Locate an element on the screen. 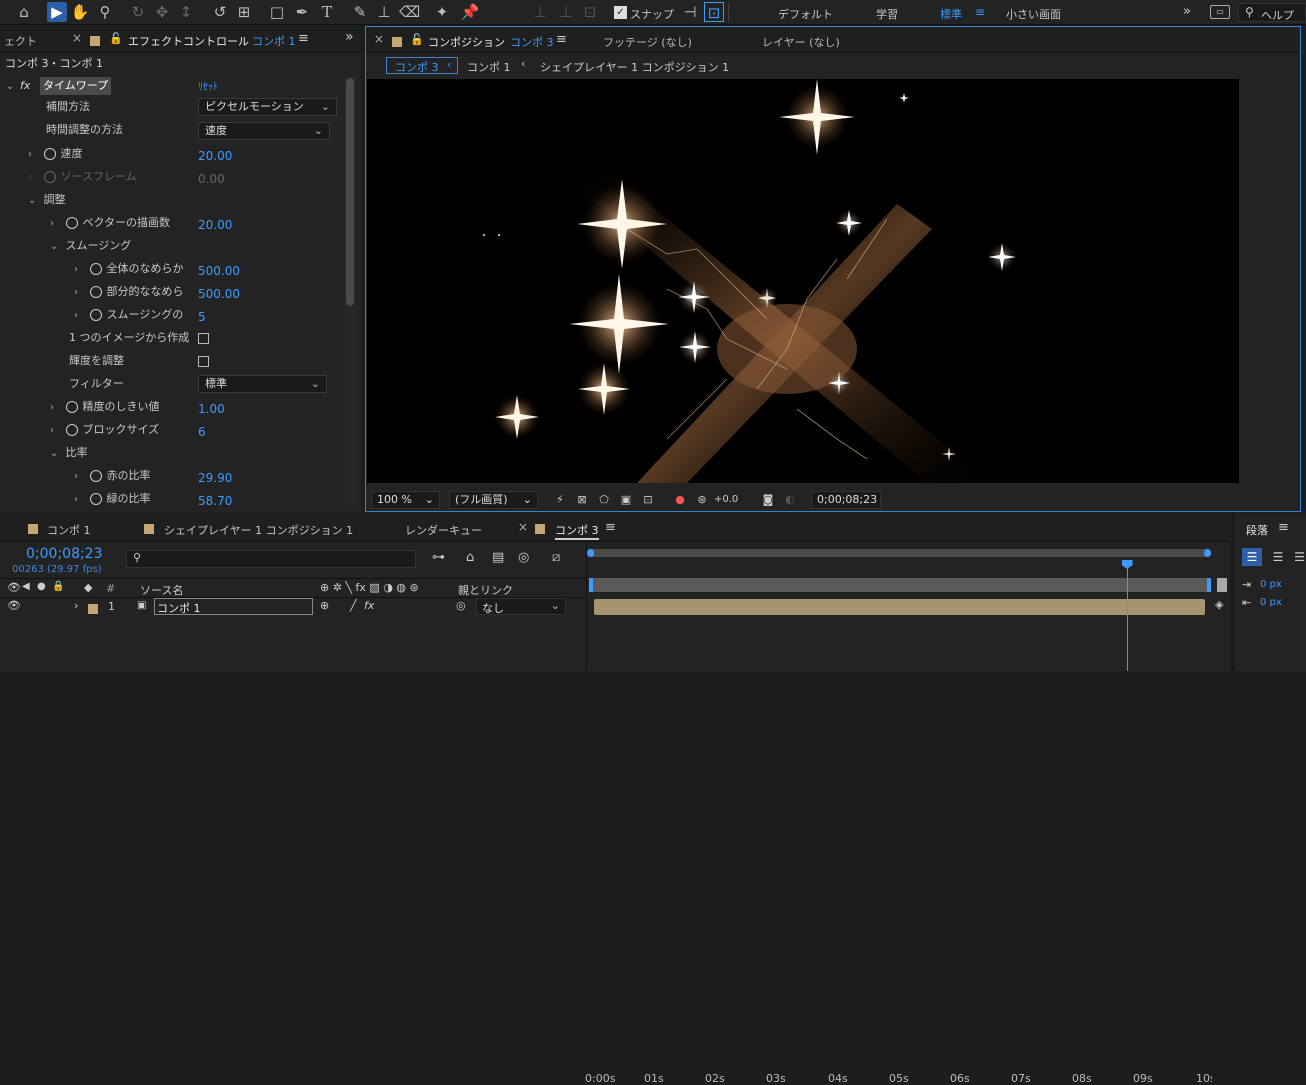 The height and width of the screenshot is (1085, 1306). effect-controls-tab-title: エフェクトコントロール is located at coordinates (188, 41).